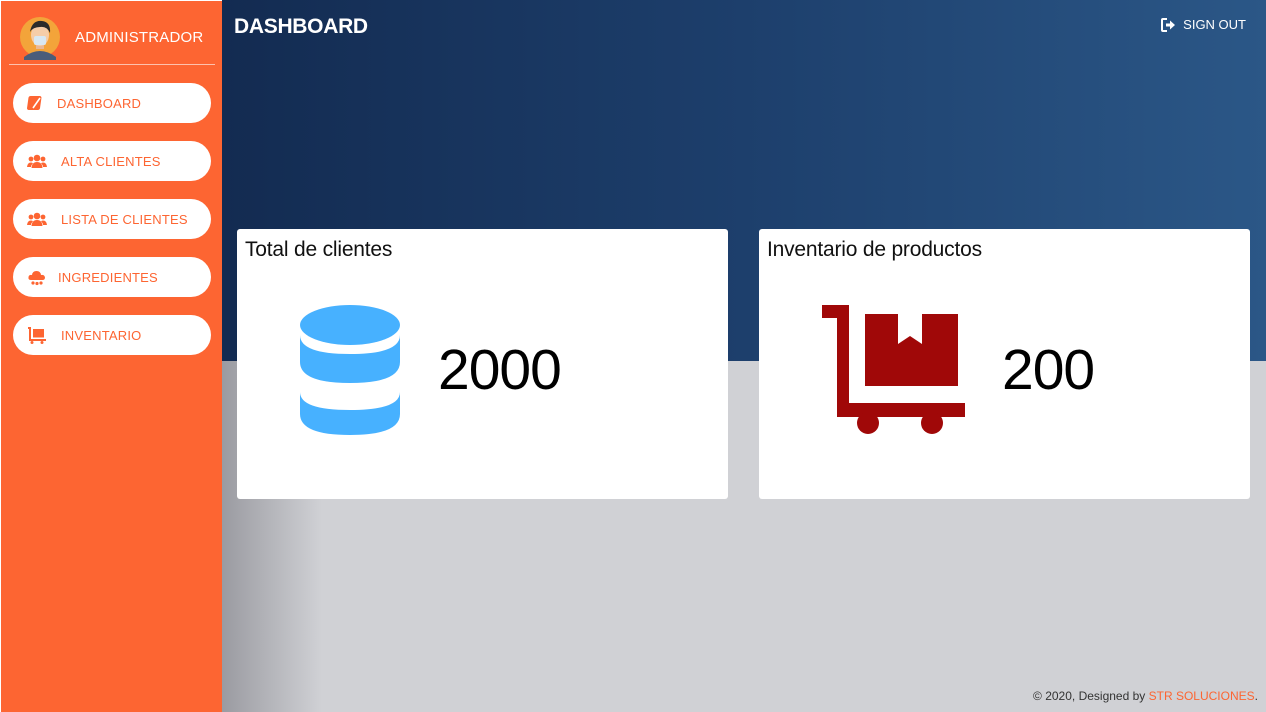 The height and width of the screenshot is (712, 1266). I want to click on sidebar-item-ingredientes: INGREDIENTES, so click(112, 277).